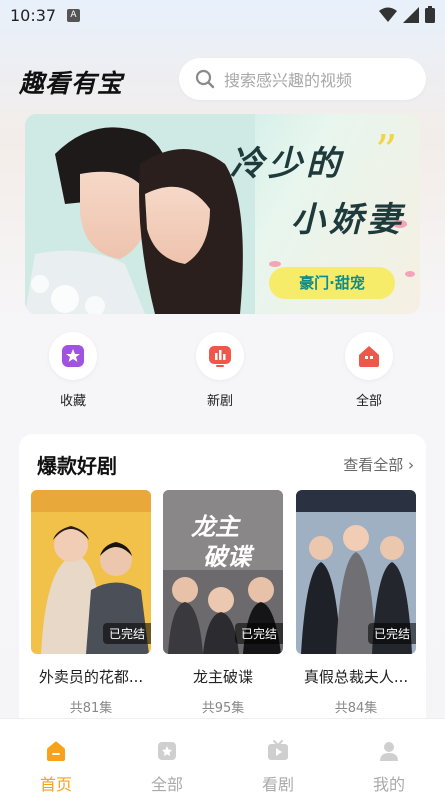 This screenshot has width=445, height=792. What do you see at coordinates (277, 783) in the screenshot?
I see `tab-label: 看剧` at bounding box center [277, 783].